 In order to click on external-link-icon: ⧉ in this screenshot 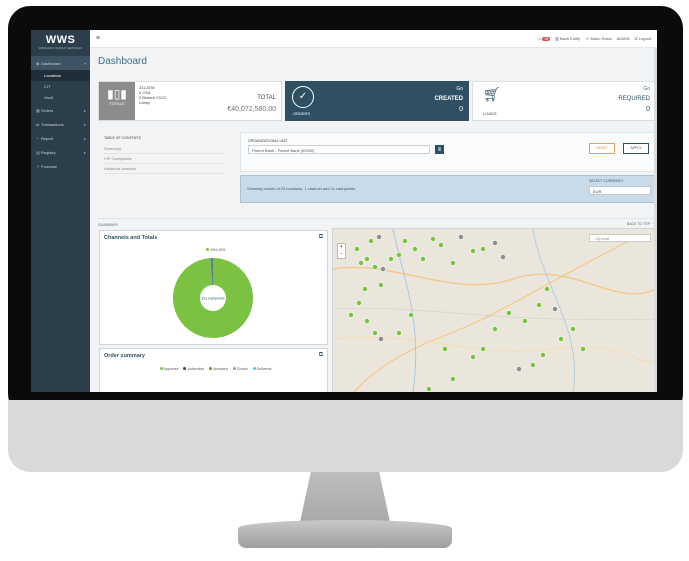, I will do `click(321, 355)`.